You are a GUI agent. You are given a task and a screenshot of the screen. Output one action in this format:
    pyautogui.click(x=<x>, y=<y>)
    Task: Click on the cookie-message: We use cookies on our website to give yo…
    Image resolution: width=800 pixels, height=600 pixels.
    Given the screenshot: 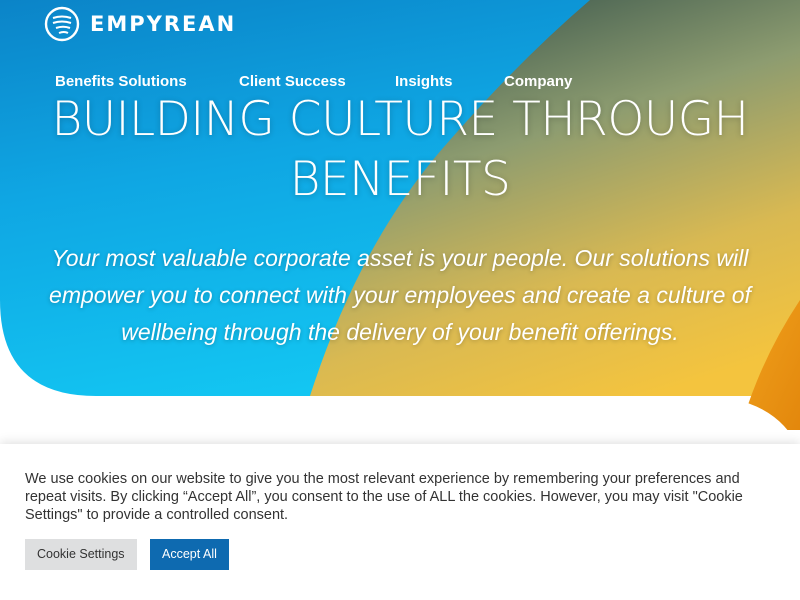 What is the action you would take?
    pyautogui.click(x=384, y=497)
    